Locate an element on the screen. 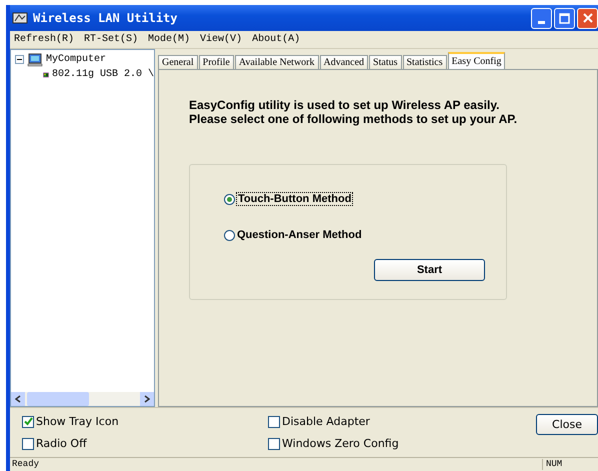 This screenshot has width=598, height=471. option-checkbox: Radio Off is located at coordinates (54, 443).